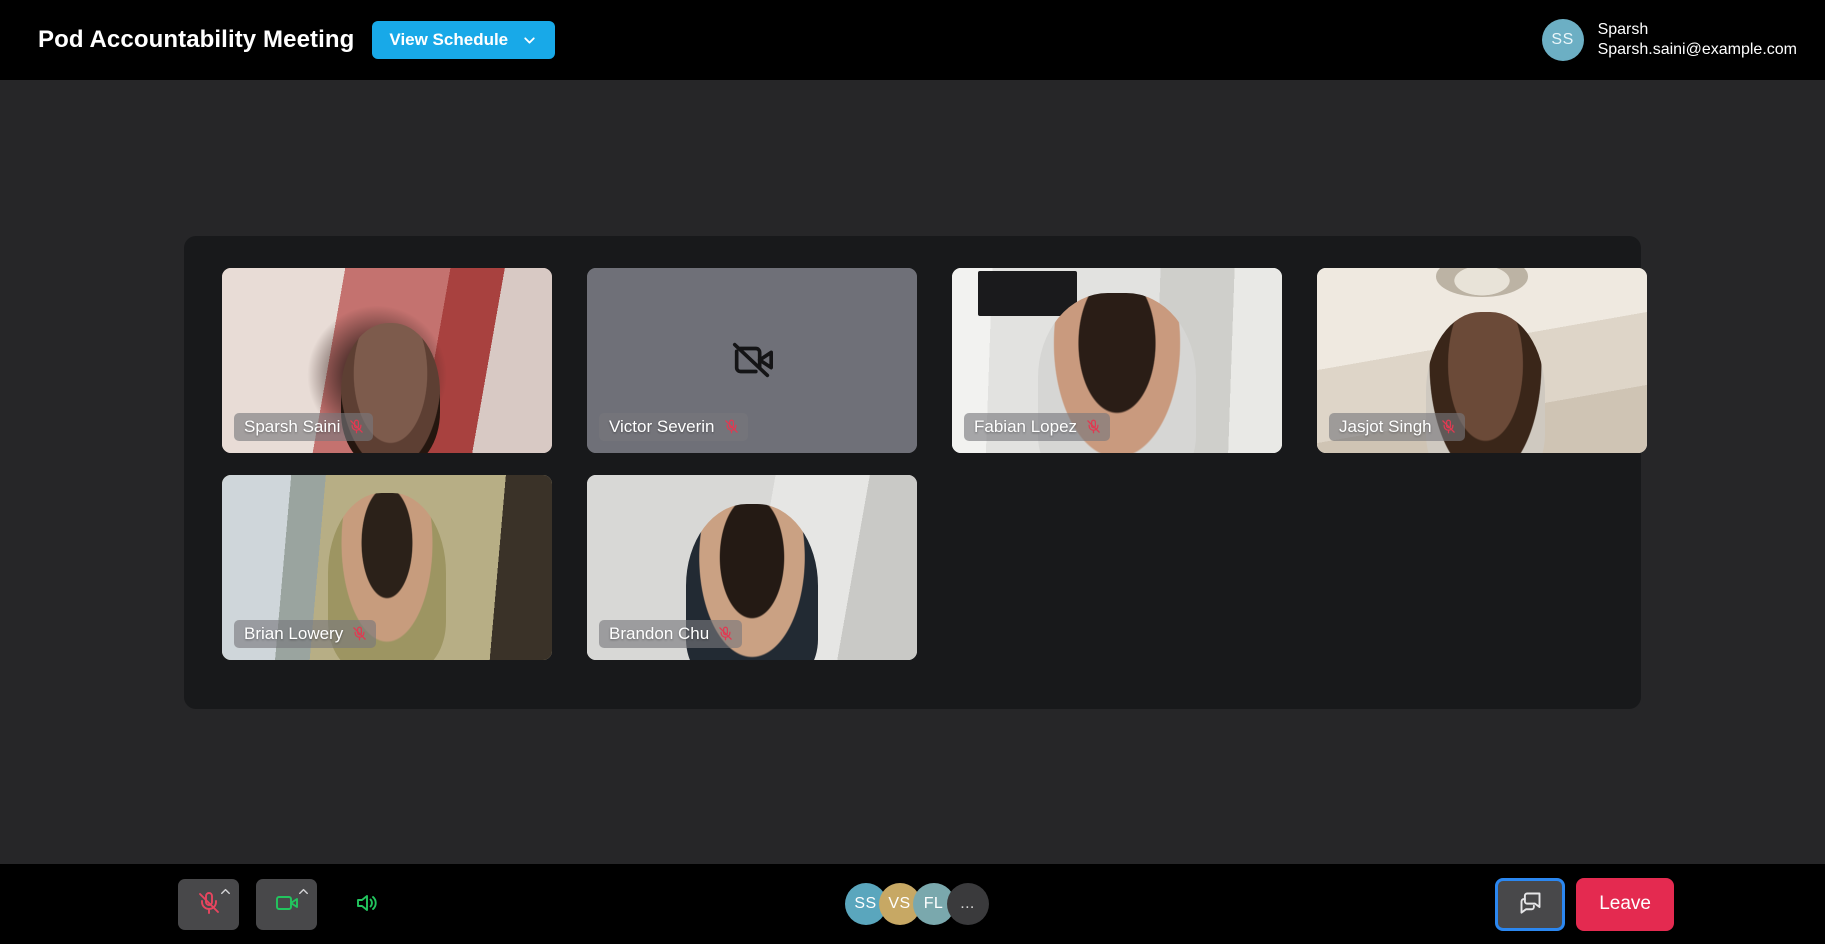 The height and width of the screenshot is (944, 1825). I want to click on participant-name-badge: Sparsh Saini, so click(304, 426).